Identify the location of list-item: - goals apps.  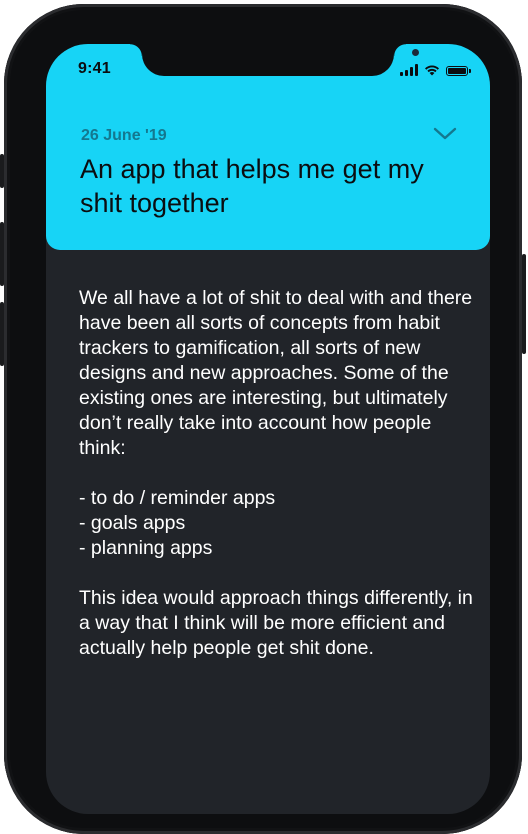
(132, 523).